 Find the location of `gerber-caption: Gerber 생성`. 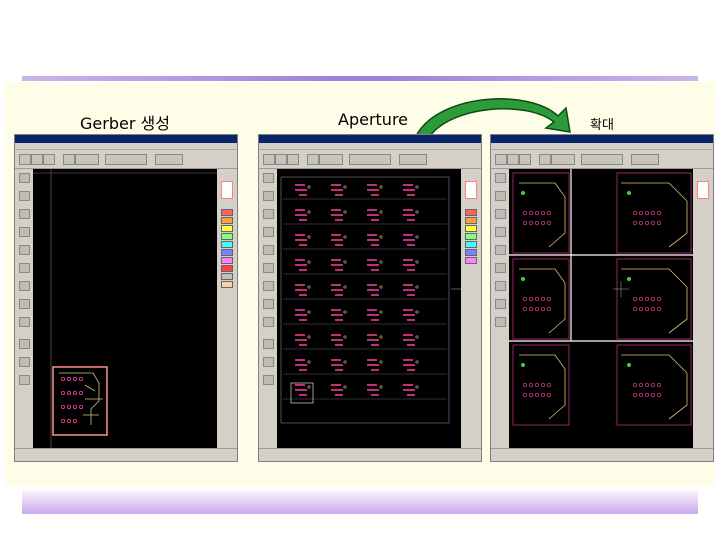

gerber-caption: Gerber 생성 is located at coordinates (125, 123).